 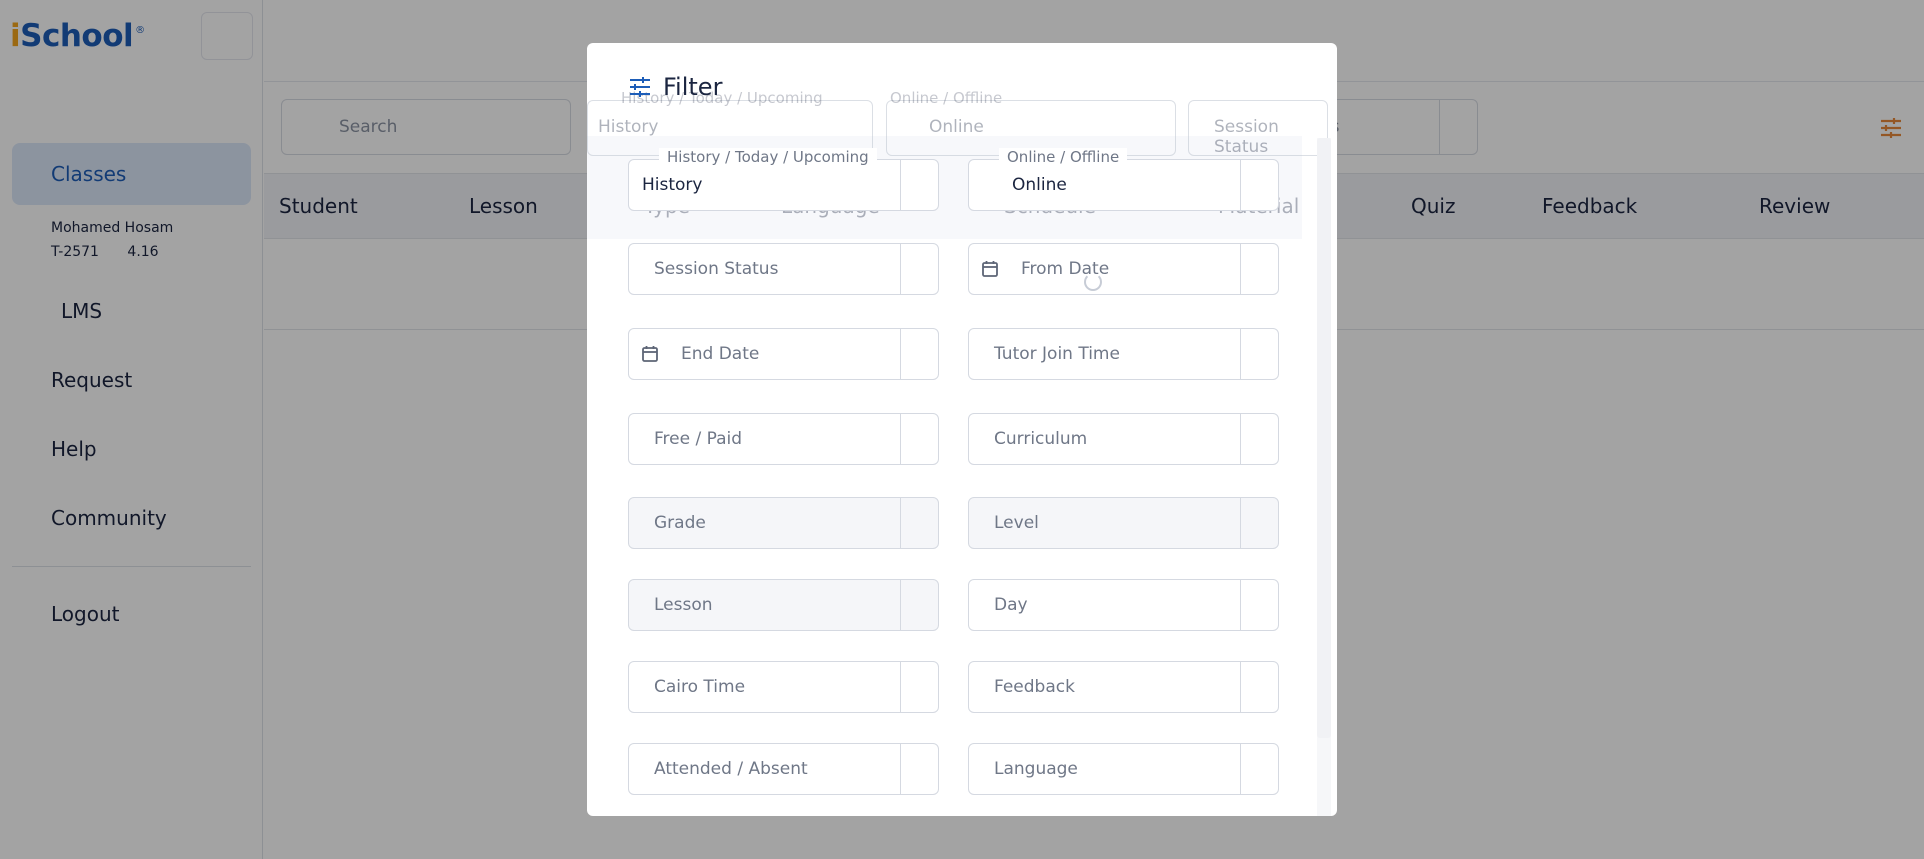 I want to click on modal-title: Filter, so click(x=675, y=87).